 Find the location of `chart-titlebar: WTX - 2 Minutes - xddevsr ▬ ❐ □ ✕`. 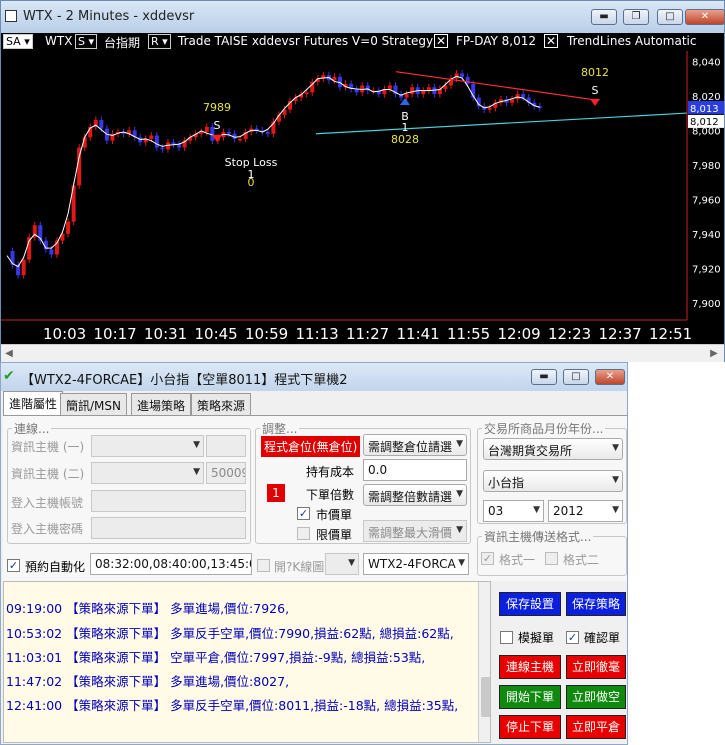

chart-titlebar: WTX - 2 Minutes - xddevsr ▬ ❐ □ ✕ is located at coordinates (363, 17).